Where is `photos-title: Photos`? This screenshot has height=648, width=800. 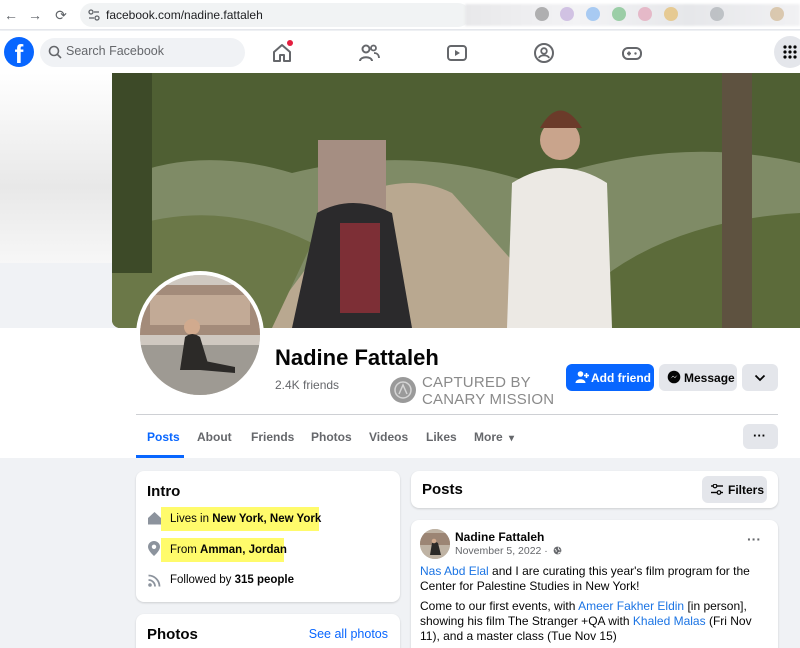 photos-title: Photos is located at coordinates (172, 634).